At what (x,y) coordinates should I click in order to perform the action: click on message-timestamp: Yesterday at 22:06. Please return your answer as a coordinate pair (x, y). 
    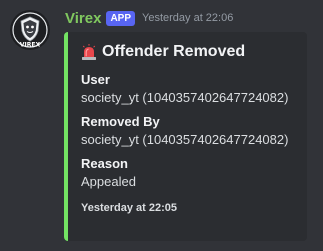
    Looking at the image, I should click on (187, 18).